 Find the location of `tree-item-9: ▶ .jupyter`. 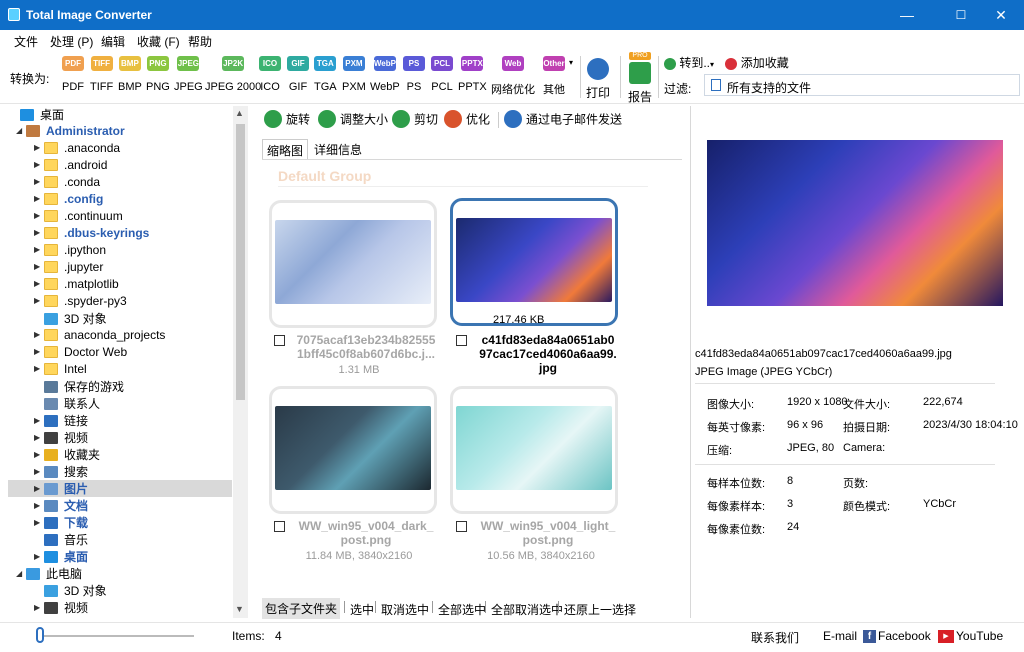

tree-item-9: ▶ .jupyter is located at coordinates (120, 267).